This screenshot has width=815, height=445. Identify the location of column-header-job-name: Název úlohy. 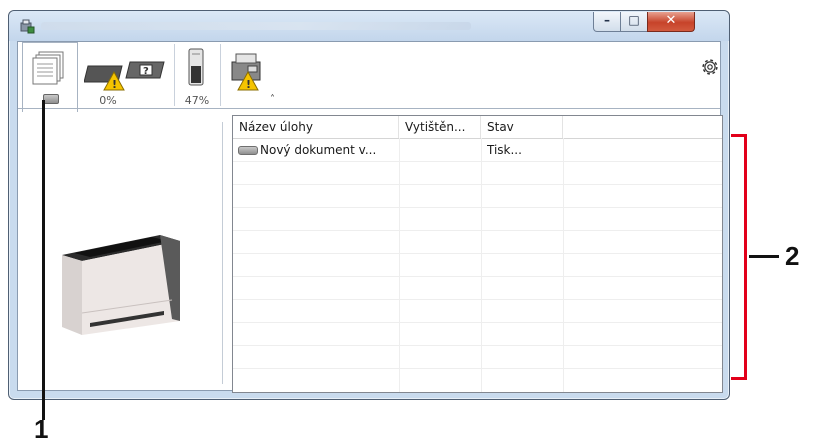
(316, 127).